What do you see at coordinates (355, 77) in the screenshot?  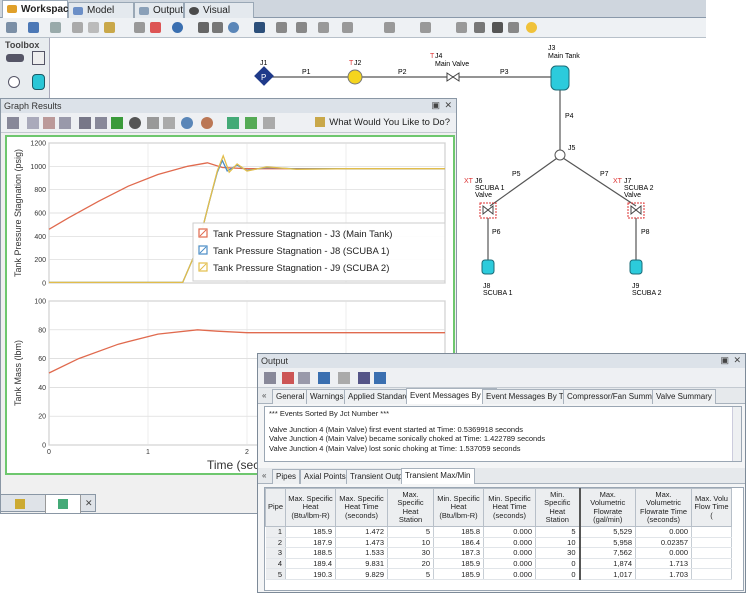 I see `j2-compressor-icon` at bounding box center [355, 77].